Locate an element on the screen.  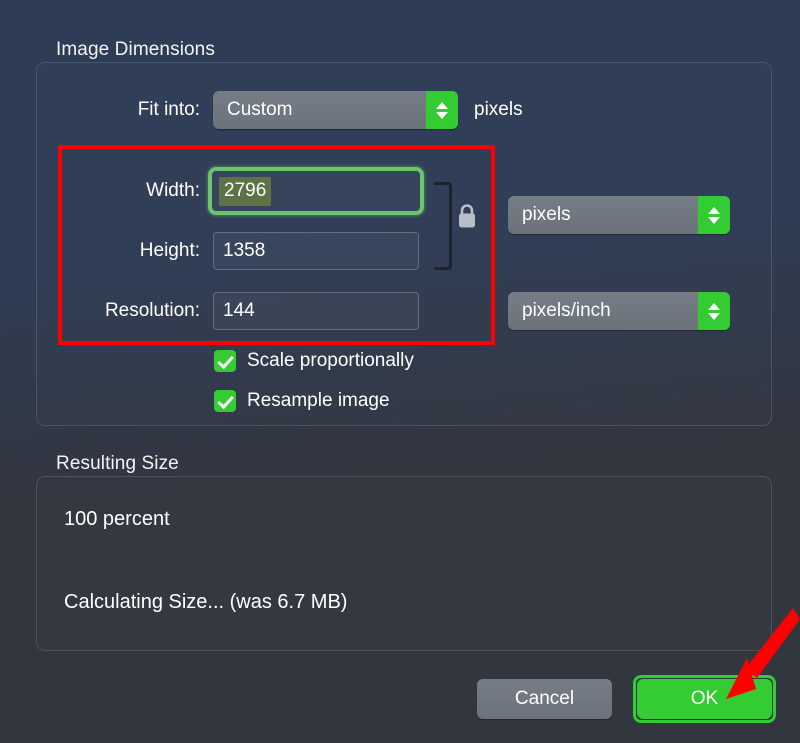
height-input: 1358 is located at coordinates (316, 251).